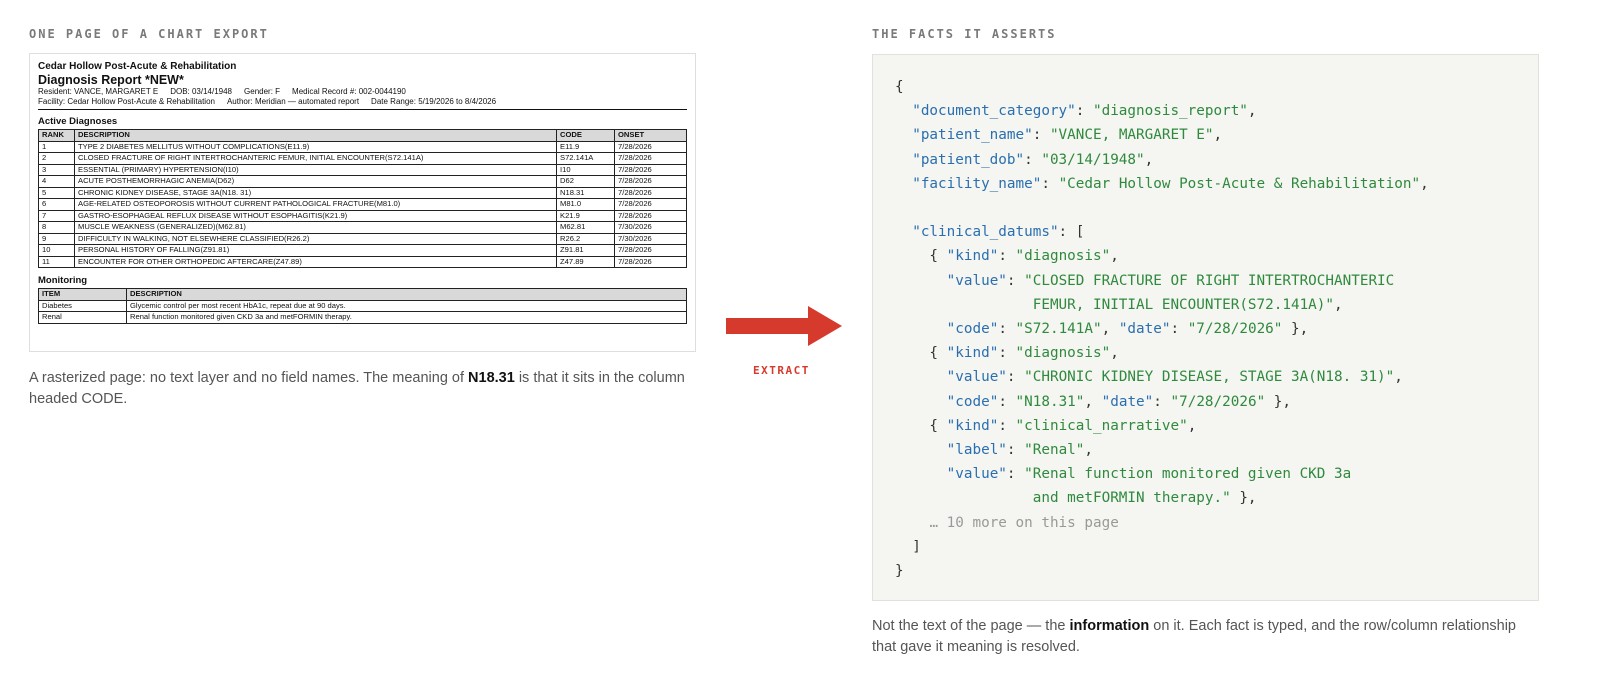 Image resolution: width=1600 pixels, height=698 pixels. Describe the element at coordinates (585, 227) in the screenshot. I see `diagnosis-cell-code: M62.81` at that location.